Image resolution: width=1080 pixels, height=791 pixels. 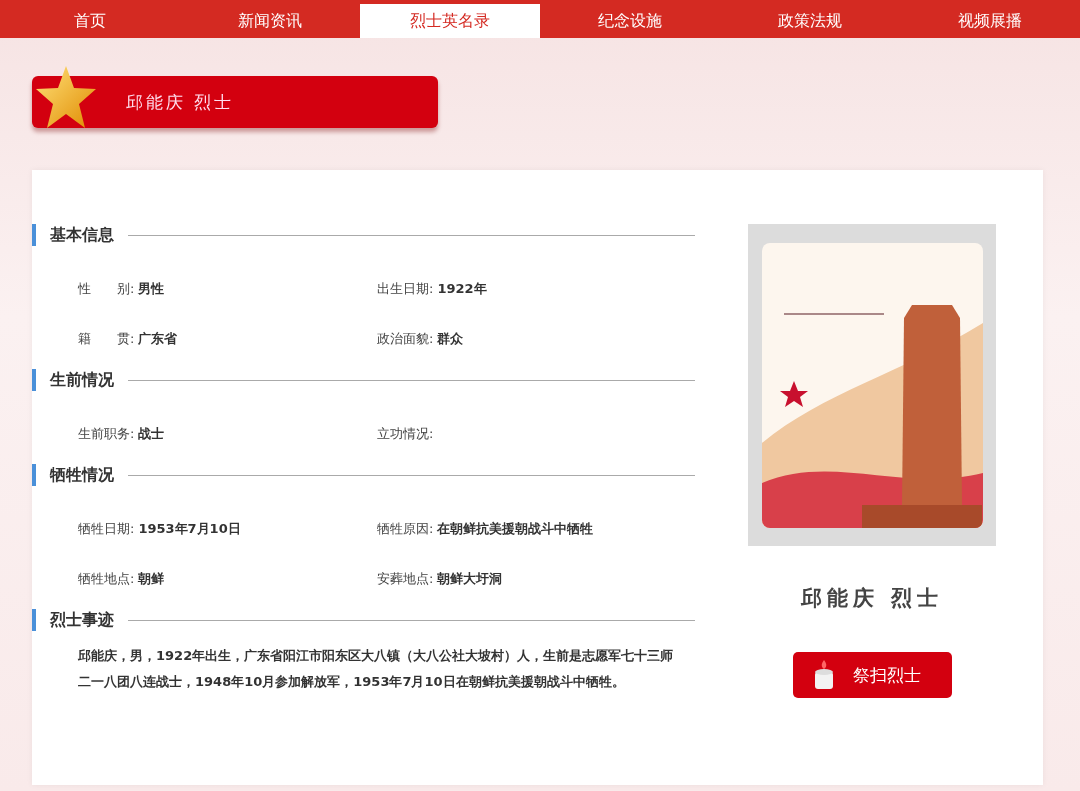 What do you see at coordinates (106, 433) in the screenshot?
I see `field-label: 生前职务:` at bounding box center [106, 433].